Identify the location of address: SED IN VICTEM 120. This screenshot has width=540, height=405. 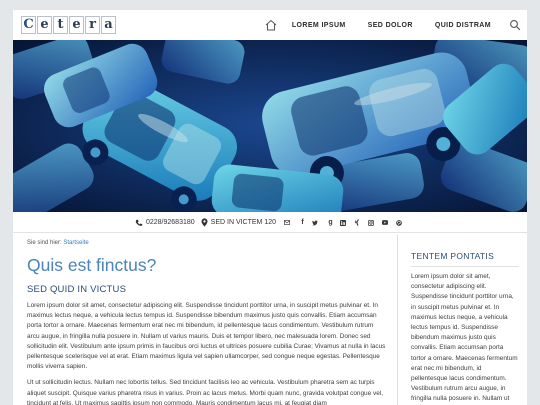
(243, 222).